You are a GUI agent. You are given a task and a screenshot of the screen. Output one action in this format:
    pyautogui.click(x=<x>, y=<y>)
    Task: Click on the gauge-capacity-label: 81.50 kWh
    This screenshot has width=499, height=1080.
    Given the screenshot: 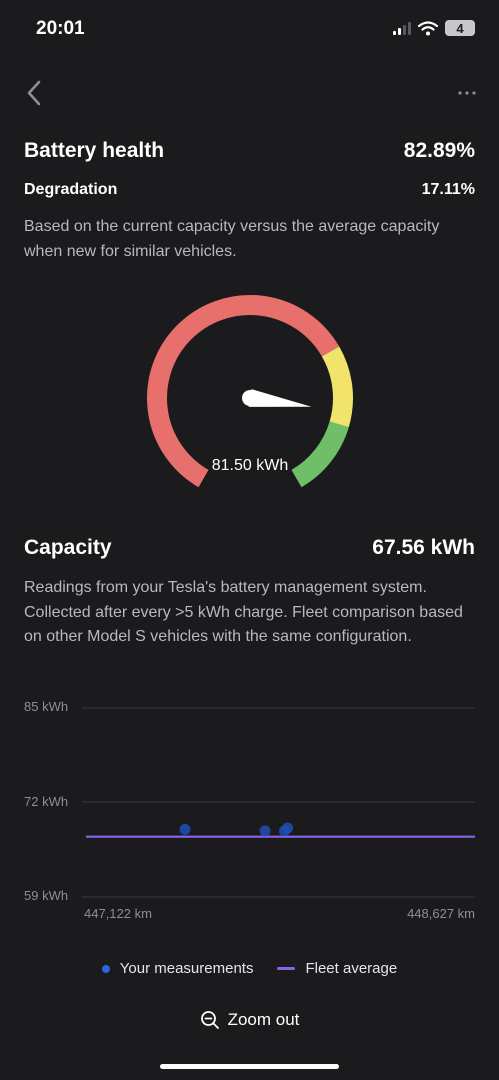 What is the action you would take?
    pyautogui.click(x=250, y=465)
    